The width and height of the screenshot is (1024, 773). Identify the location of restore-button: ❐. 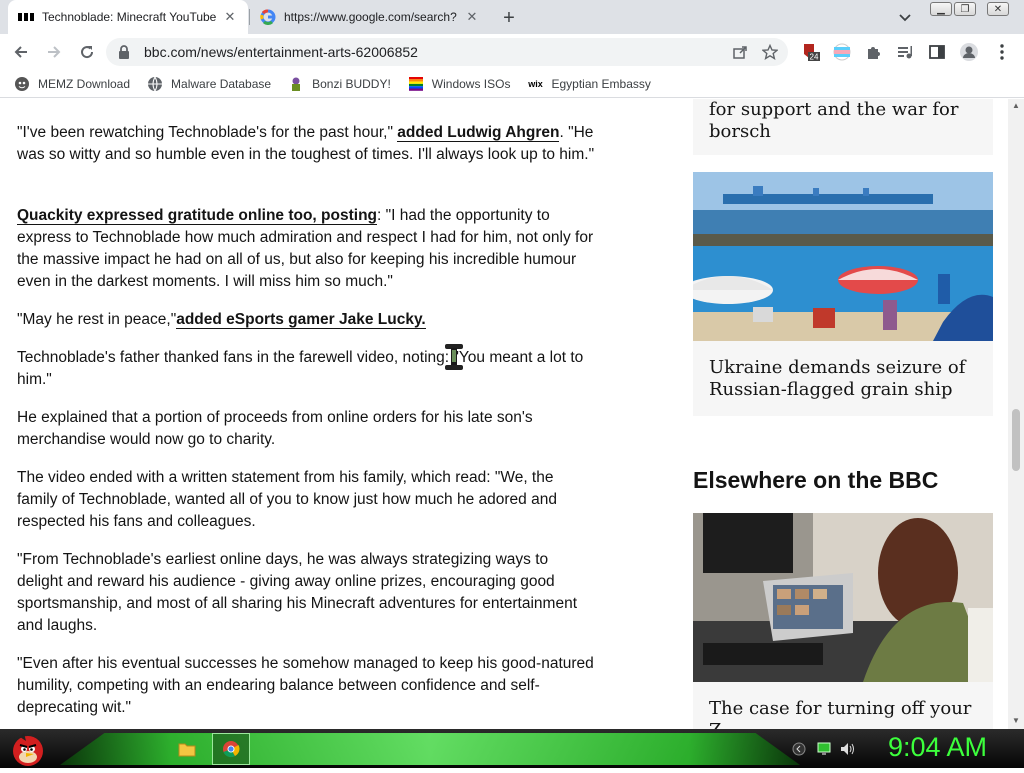
(965, 9).